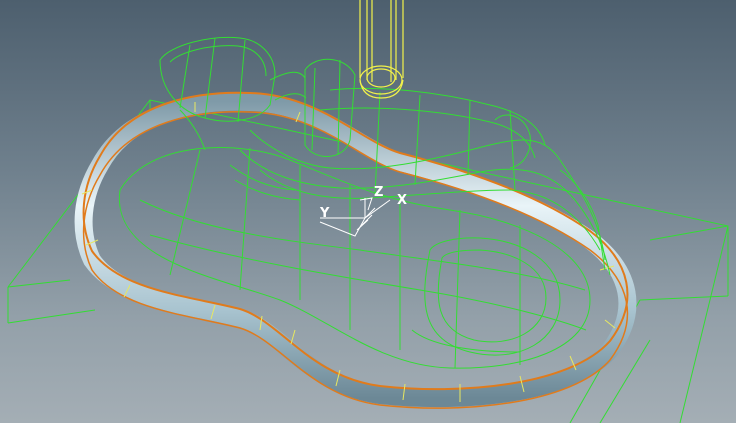 The image size is (736, 423). Describe the element at coordinates (324, 213) in the screenshot. I see `triad-y-label: Y` at that location.